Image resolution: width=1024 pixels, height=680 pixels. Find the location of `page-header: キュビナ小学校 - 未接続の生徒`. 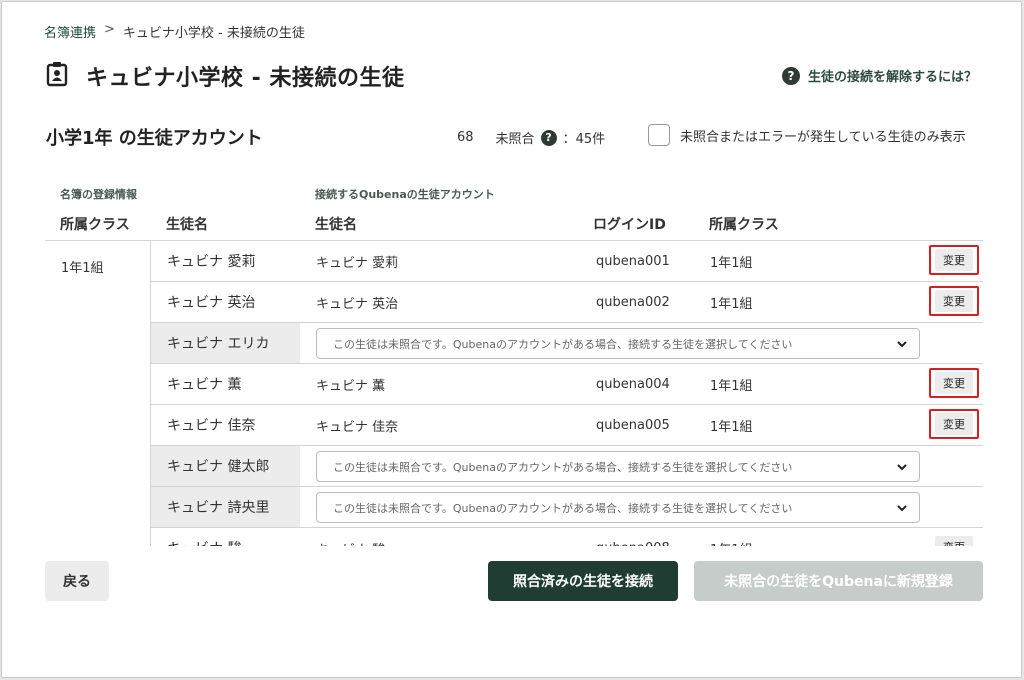

page-header: キュビナ小学校 - 未接続の生徒 is located at coordinates (225, 76).